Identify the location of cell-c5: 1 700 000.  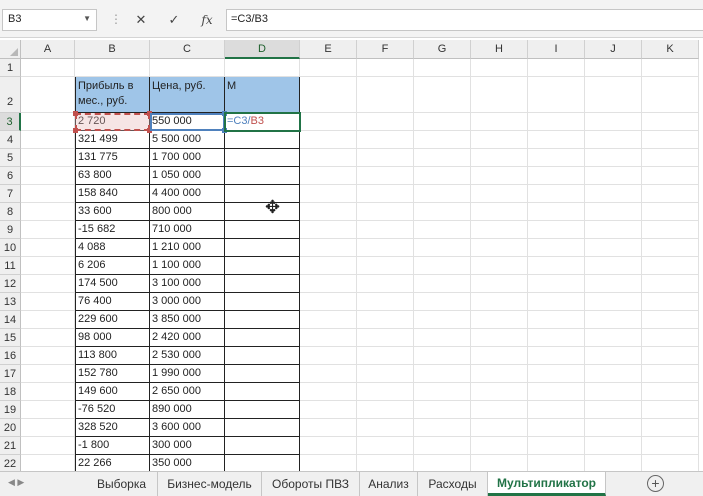
(187, 158).